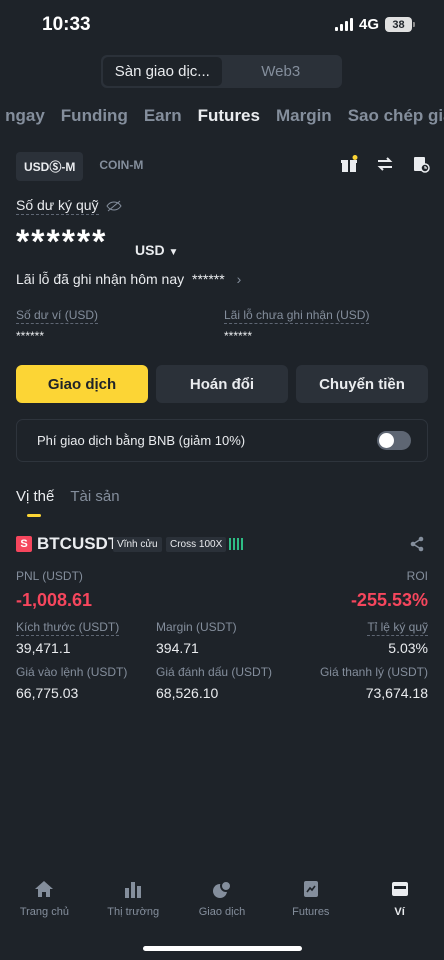  What do you see at coordinates (349, 164) in the screenshot?
I see `gift-icon` at bounding box center [349, 164].